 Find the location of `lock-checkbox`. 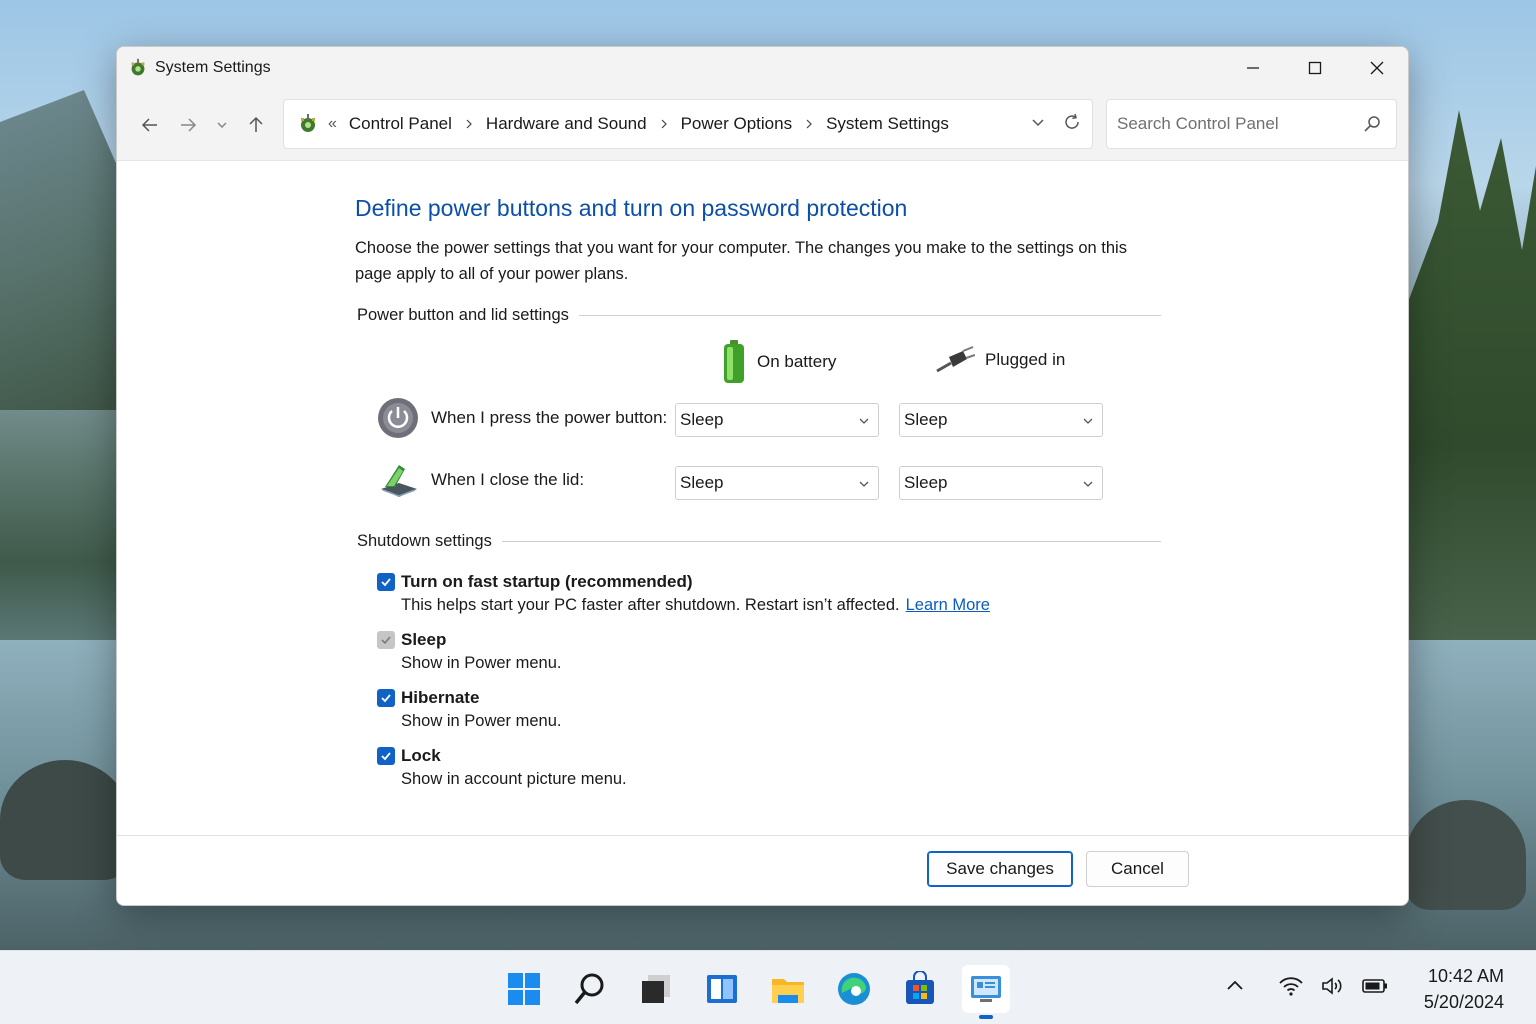

lock-checkbox is located at coordinates (386, 756).